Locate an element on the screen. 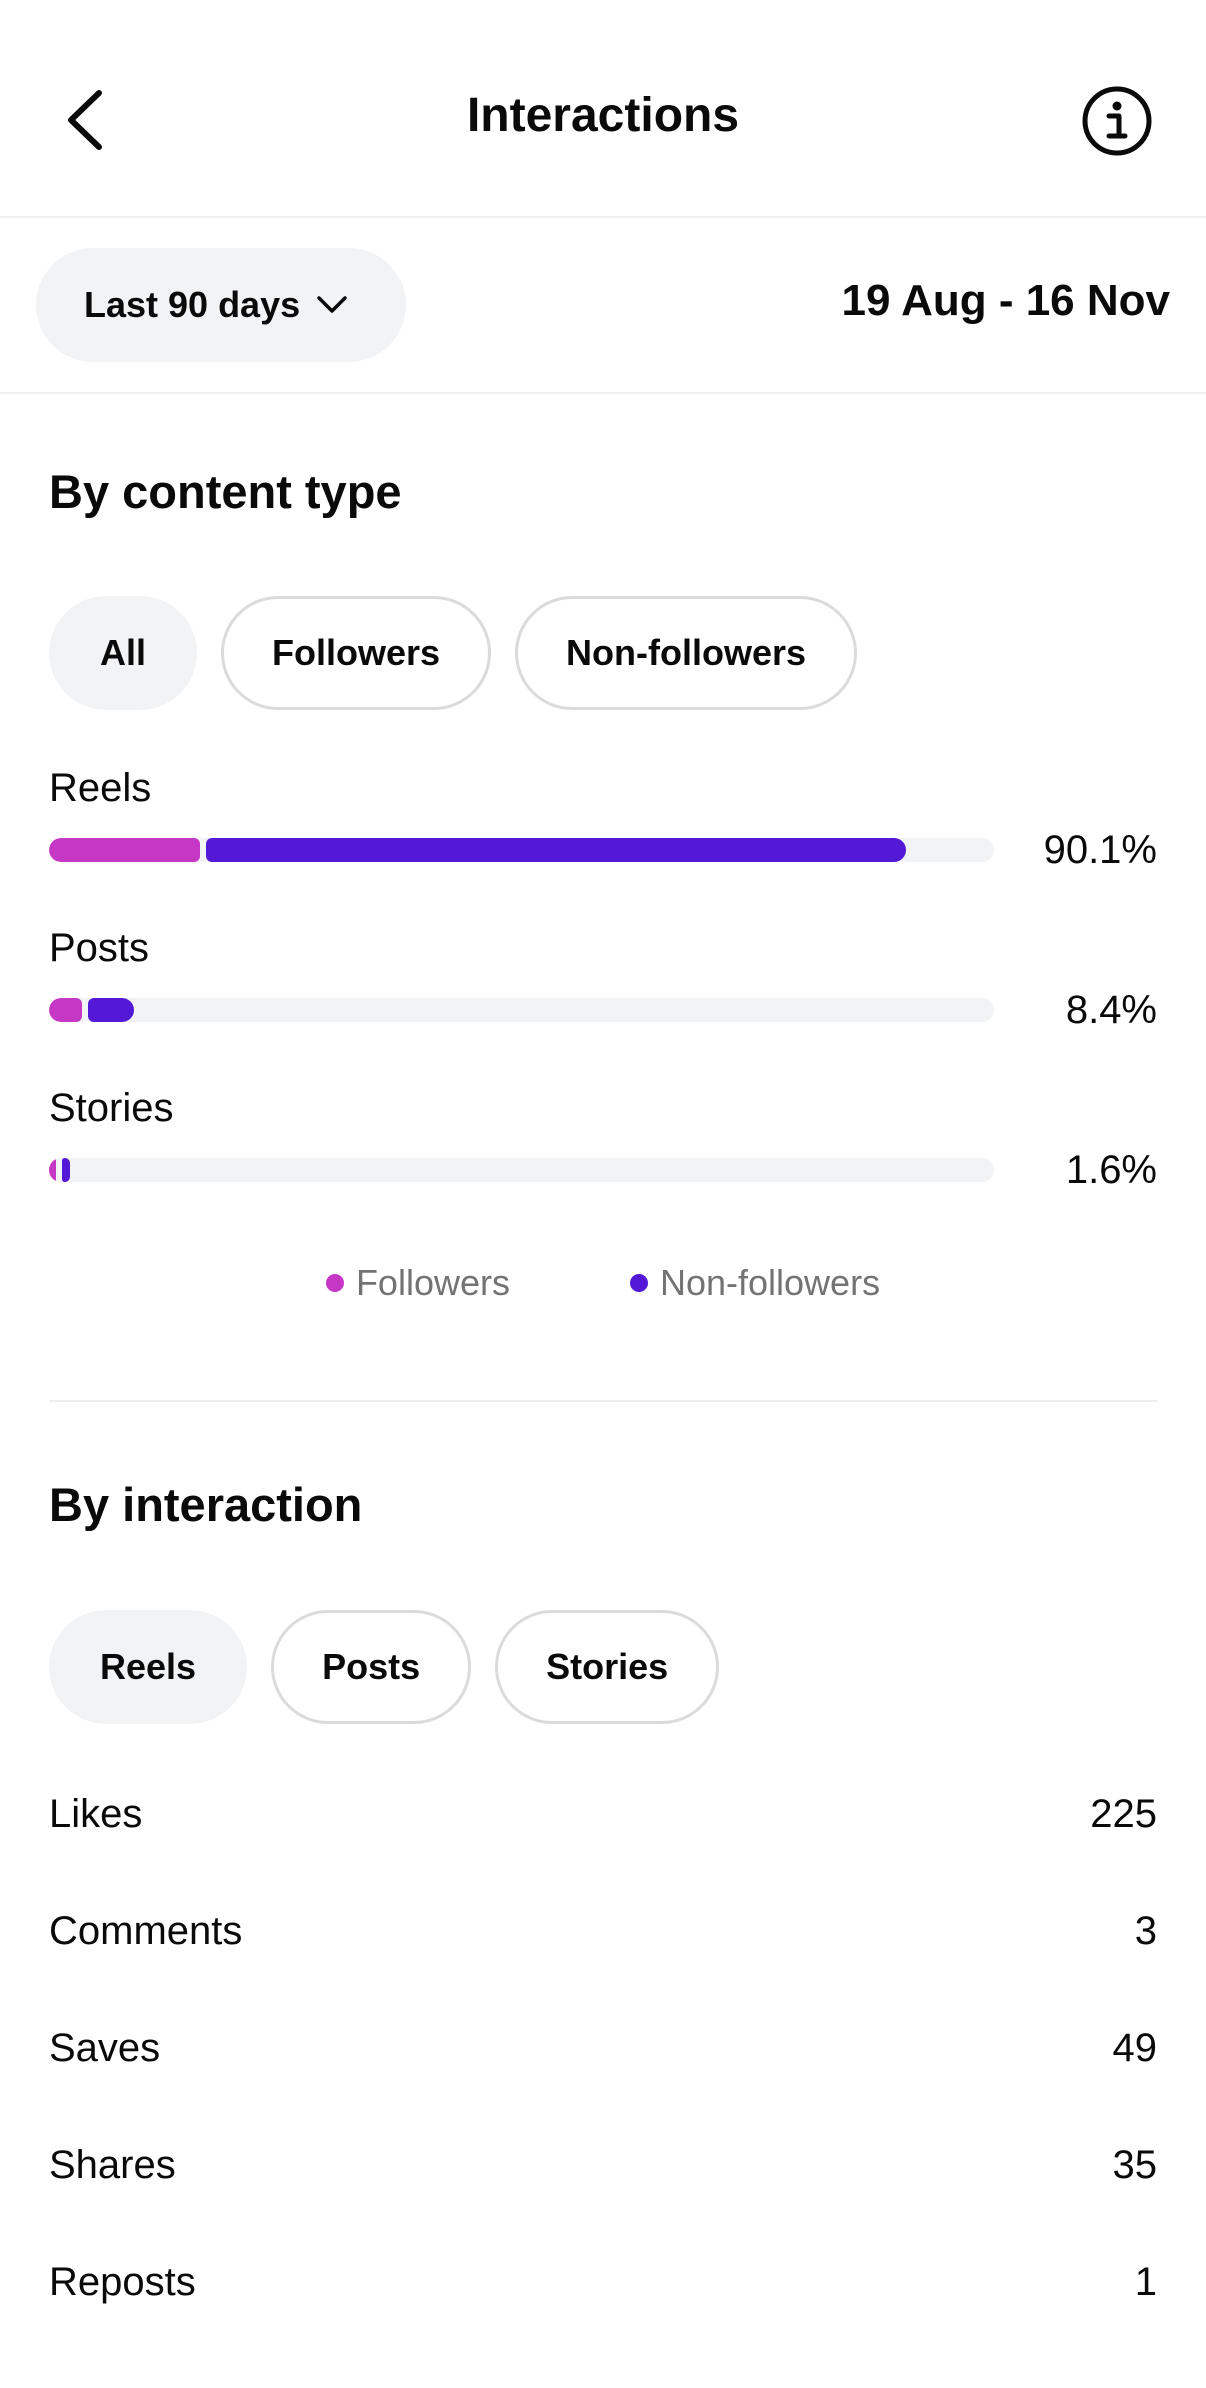 The height and width of the screenshot is (2388, 1206). metric-row-comments: Comments 3 is located at coordinates (603, 1931).